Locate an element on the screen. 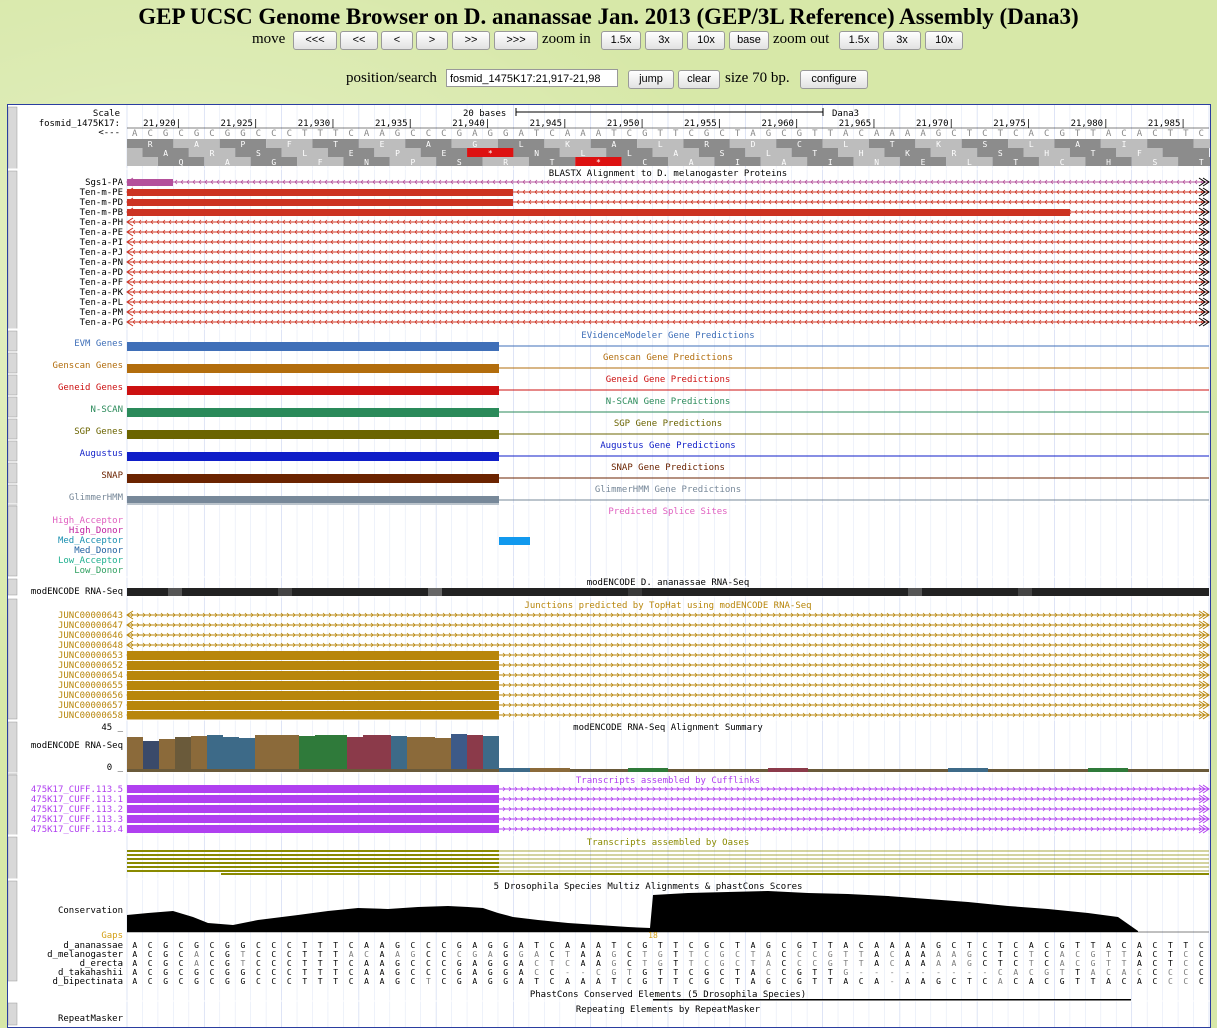 This screenshot has width=1217, height=1028. splice-row-label: Med_Acceptor is located at coordinates (91, 541).